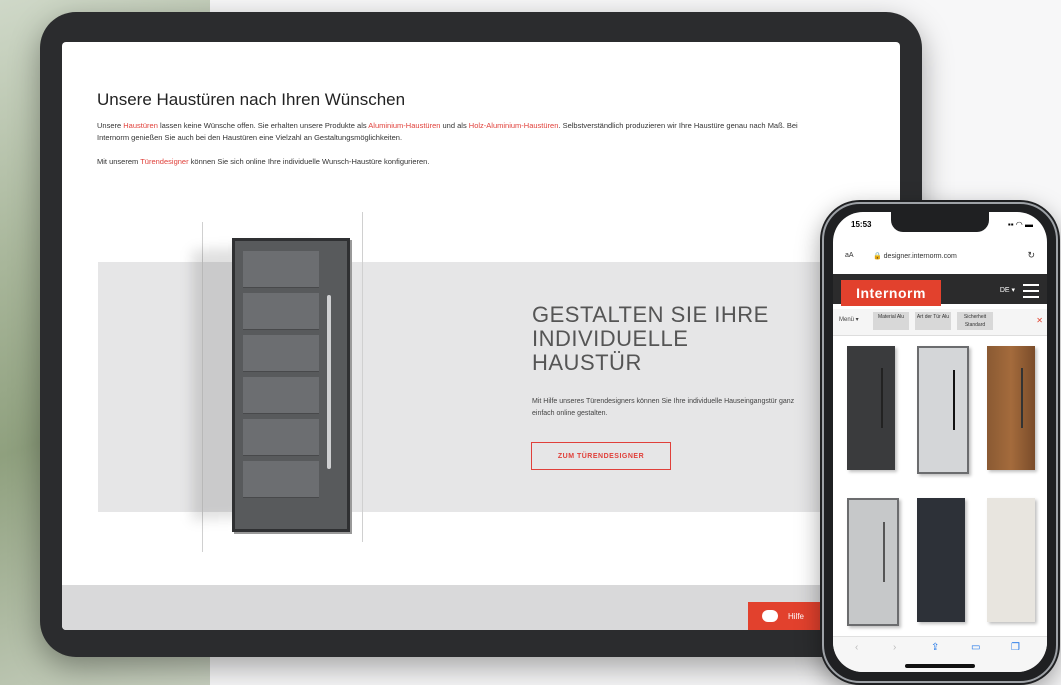  Describe the element at coordinates (796, 616) in the screenshot. I see `chat-label: Hilfe` at that location.